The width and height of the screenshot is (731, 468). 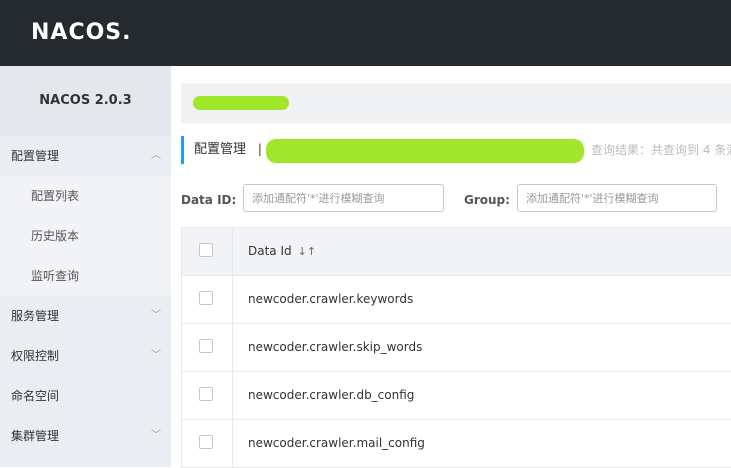 I want to click on table-header-row: Data Id ↓↑, so click(x=456, y=252).